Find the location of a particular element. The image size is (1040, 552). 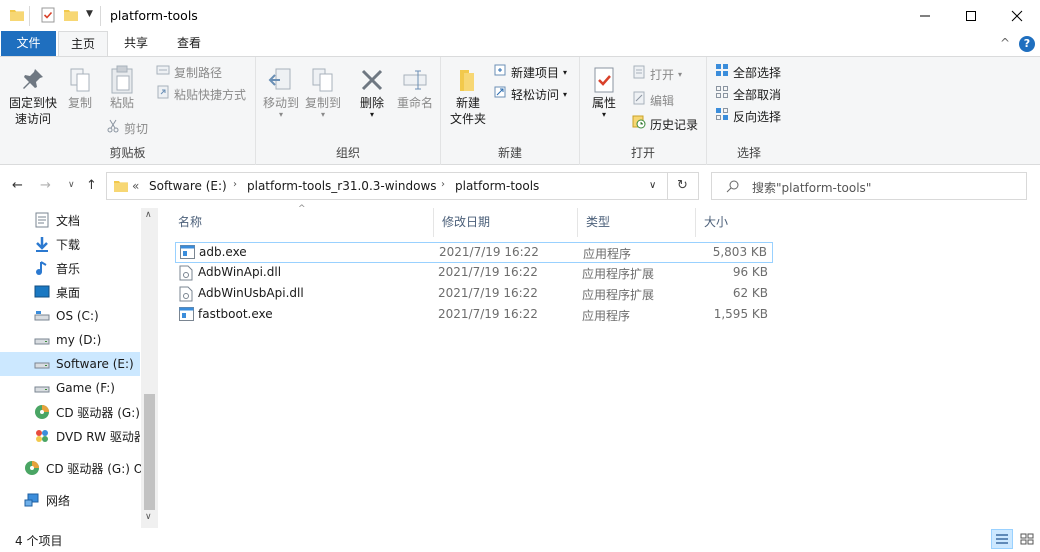

scrollbar-thumb is located at coordinates (149, 452).